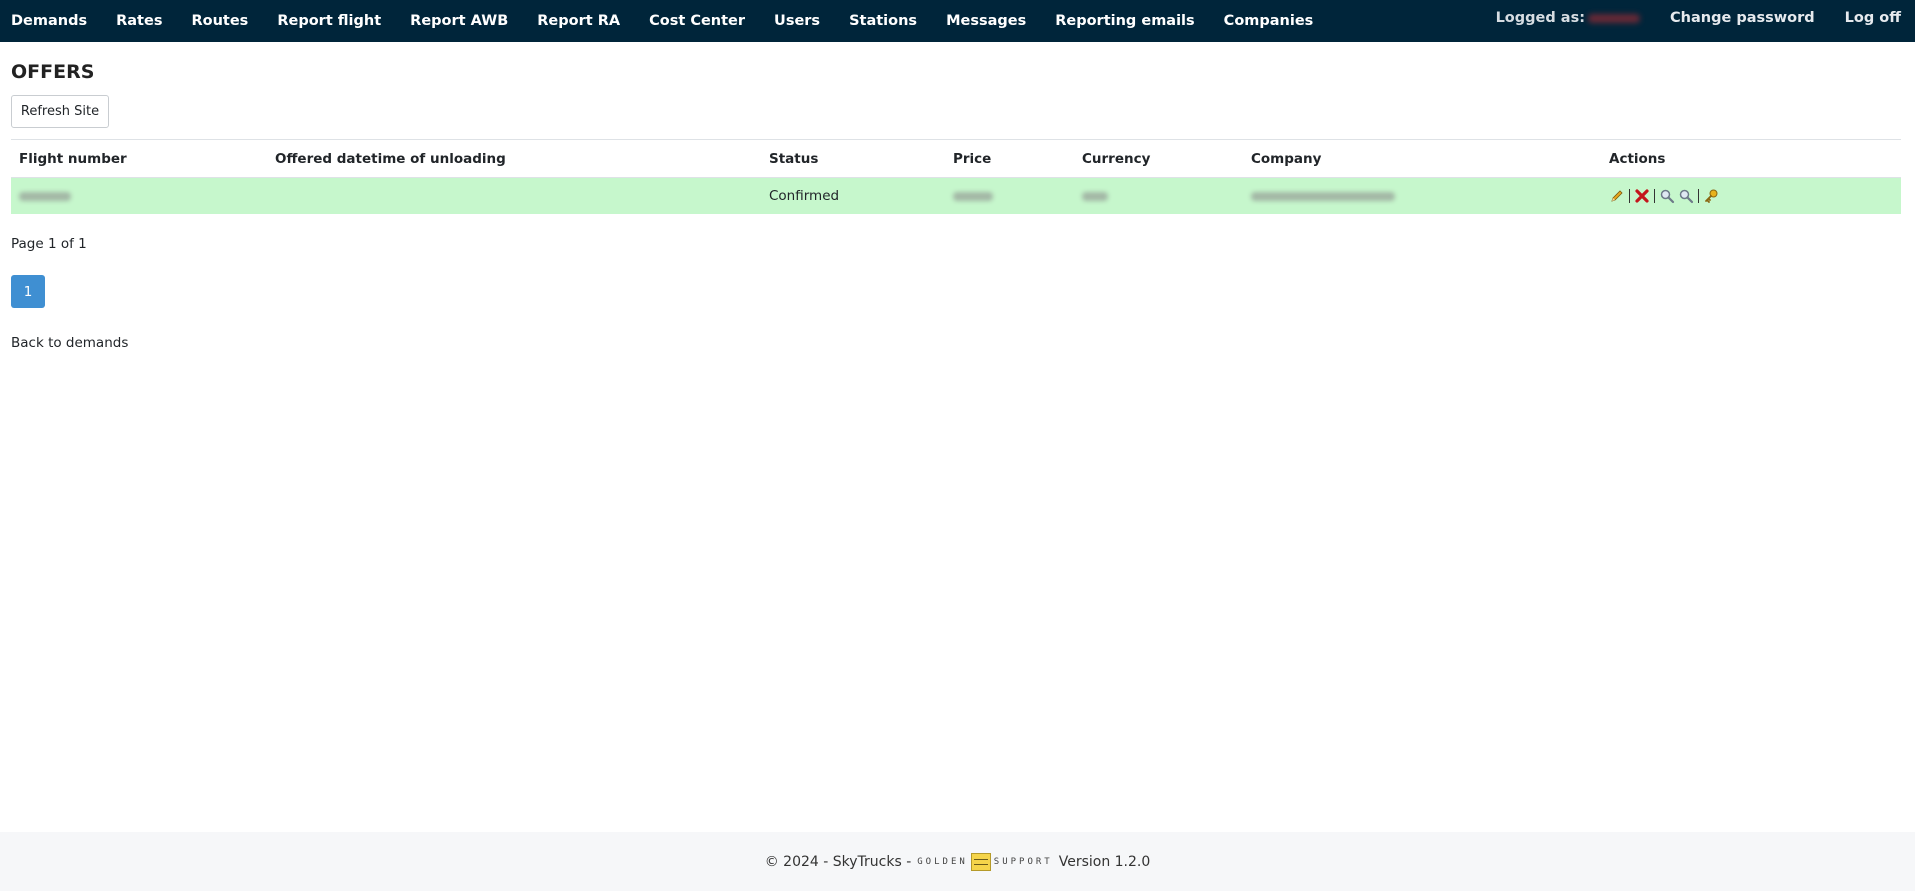 The height and width of the screenshot is (891, 1915). Describe the element at coordinates (853, 158) in the screenshot. I see `col-status: Status` at that location.